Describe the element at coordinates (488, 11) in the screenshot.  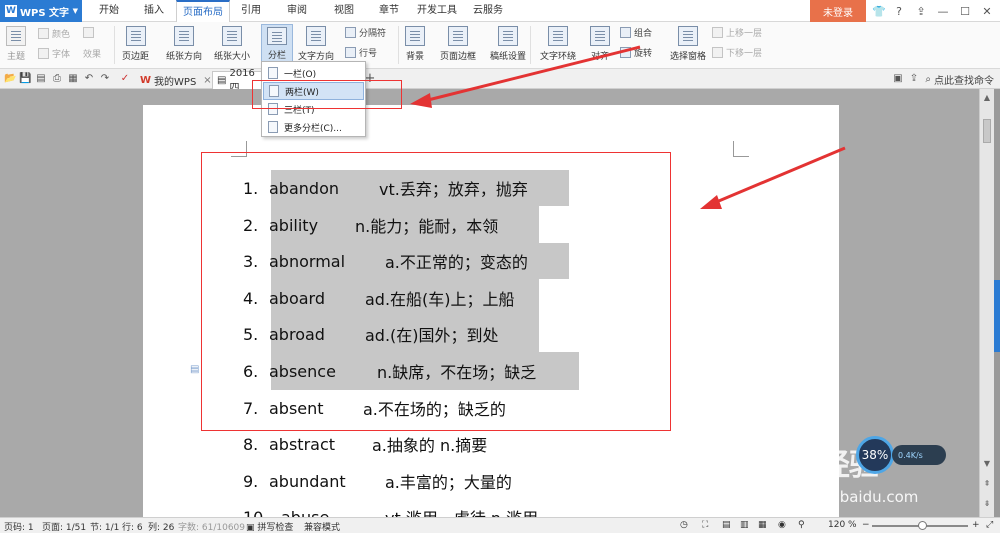
I see `tab-cloud: 云服务` at that location.